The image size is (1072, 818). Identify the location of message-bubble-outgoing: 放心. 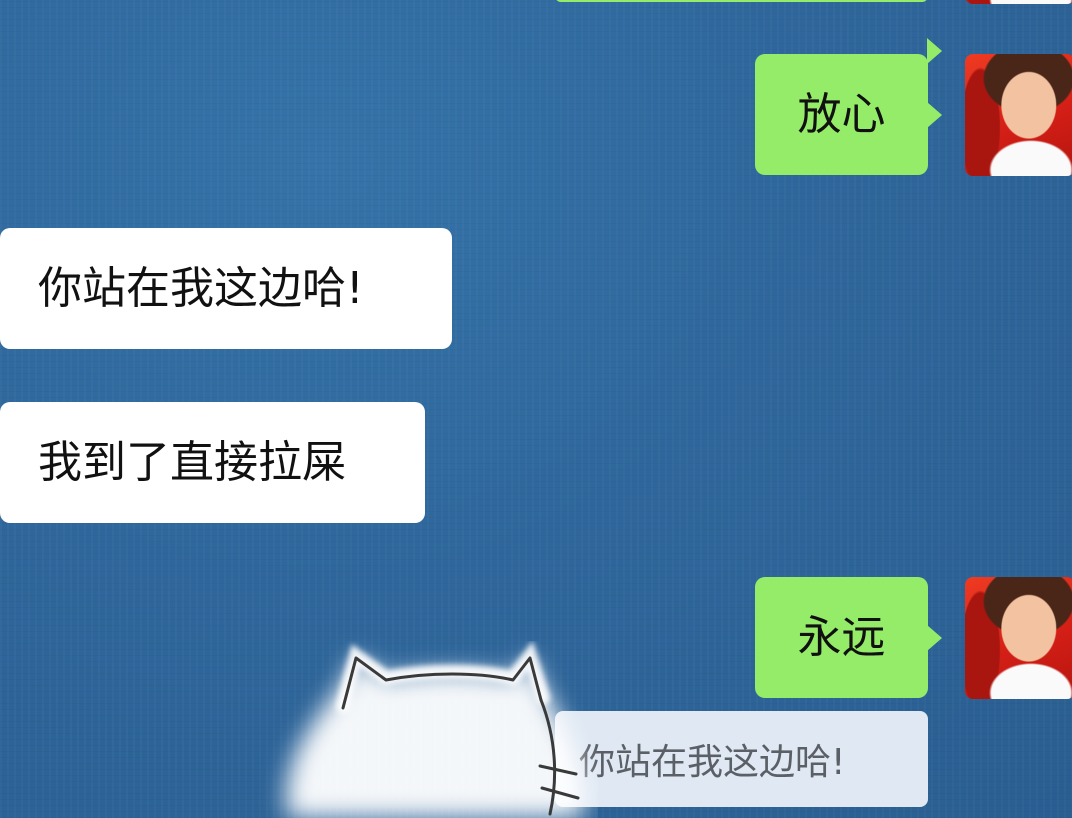
(848, 114).